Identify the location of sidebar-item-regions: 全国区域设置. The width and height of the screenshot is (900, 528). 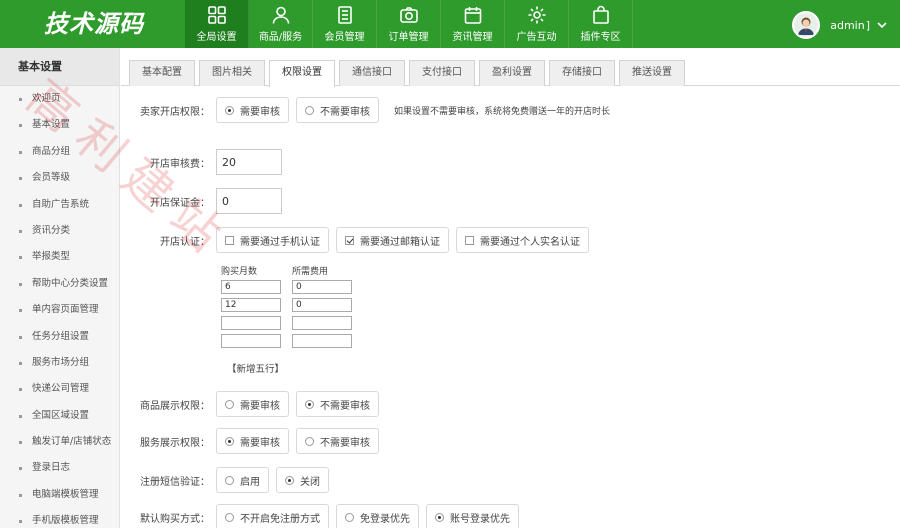
(59, 416).